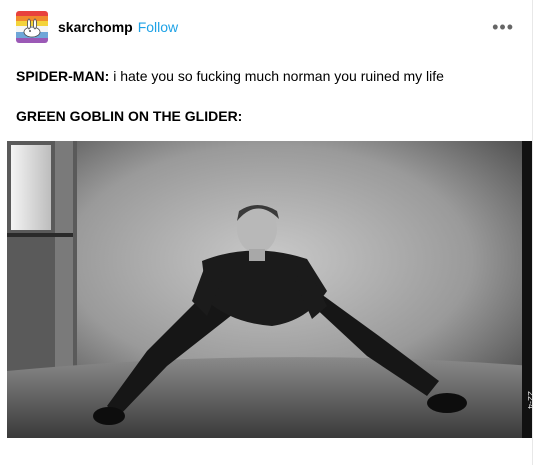  I want to click on speaker-label: GREEN GOBLIN ON THE GLIDER:, so click(129, 116).